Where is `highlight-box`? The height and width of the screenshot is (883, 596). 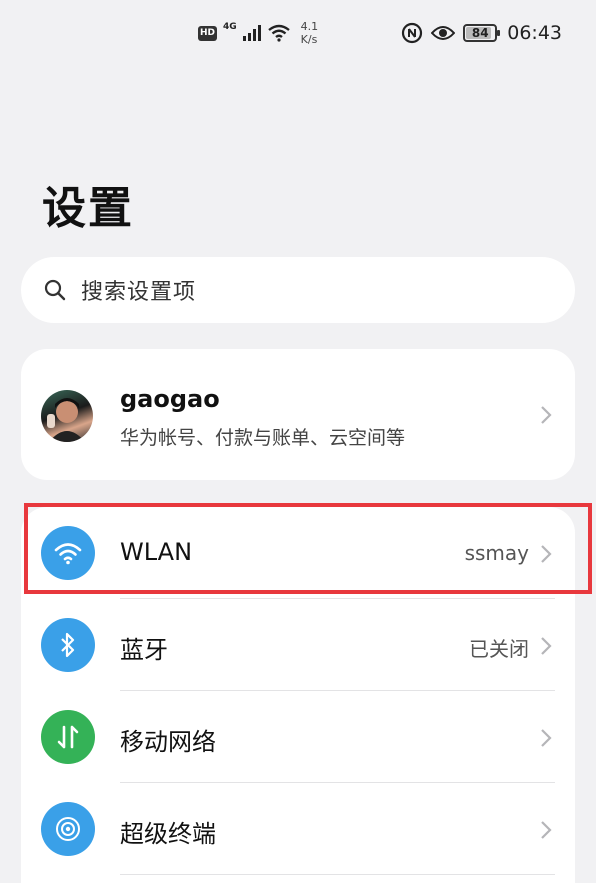
highlight-box is located at coordinates (308, 548).